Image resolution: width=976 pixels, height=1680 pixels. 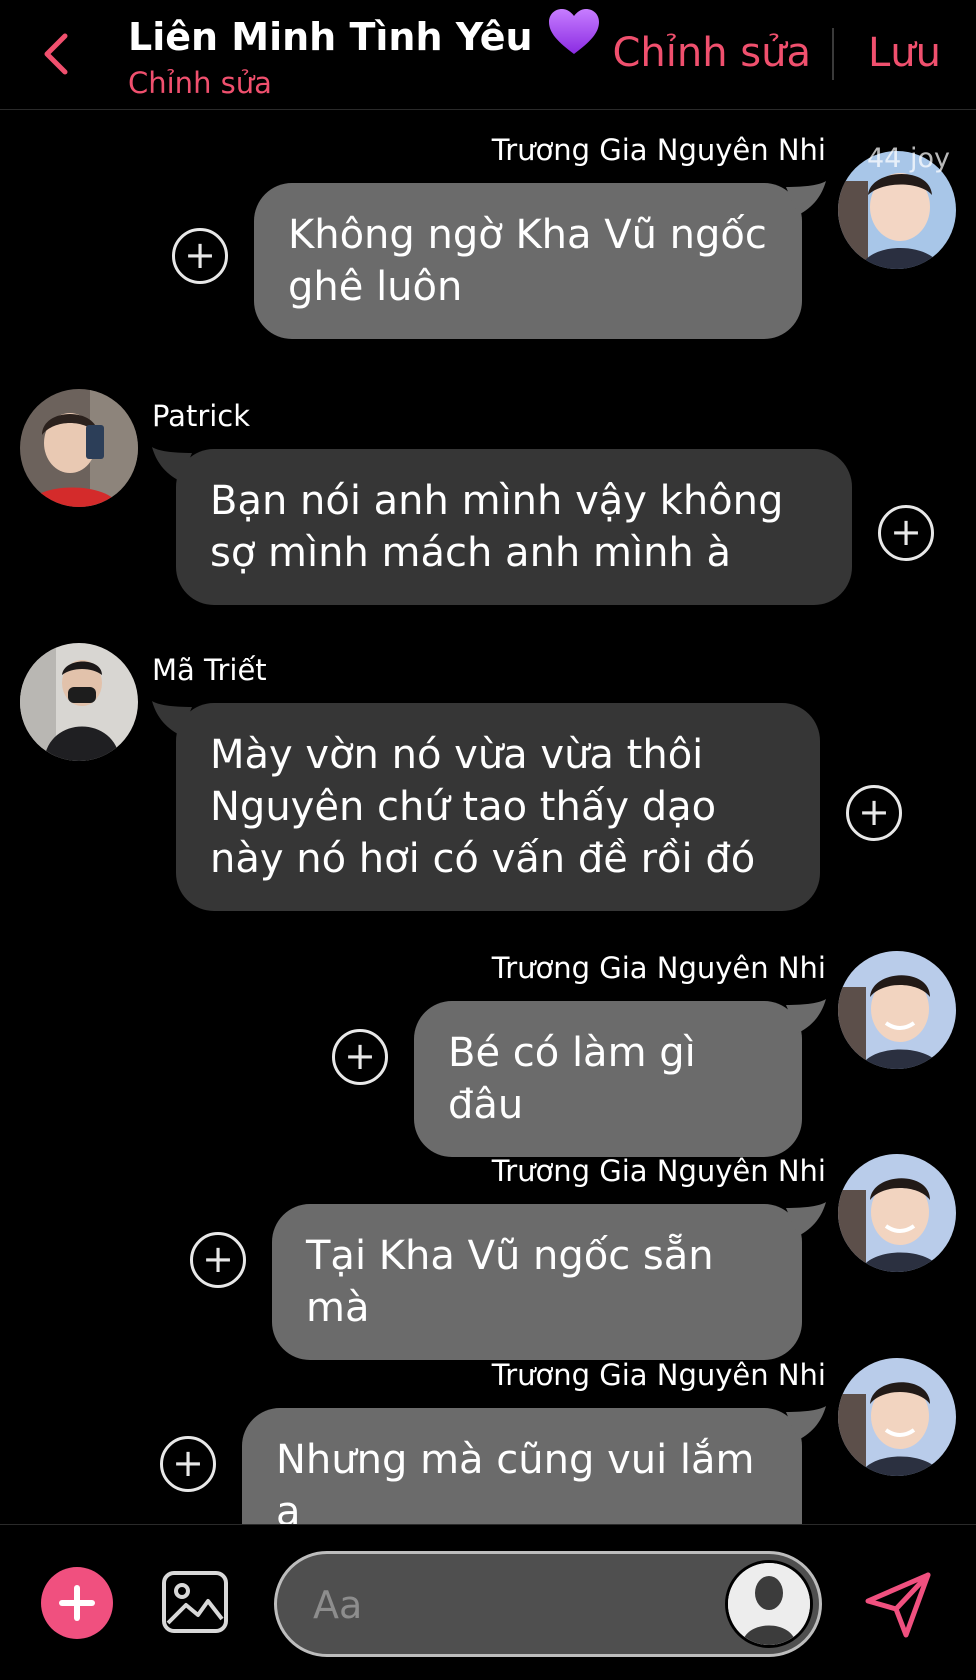 I want to click on person-silhouette-icon, so click(x=769, y=1604).